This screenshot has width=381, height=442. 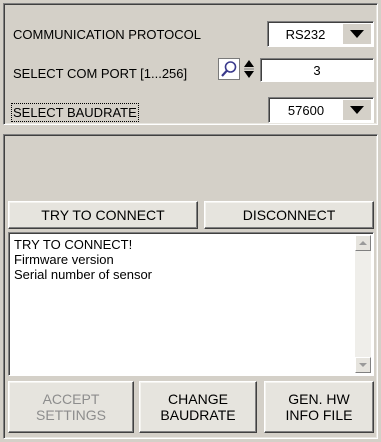 I want to click on com-port-spinner, so click(x=249, y=69).